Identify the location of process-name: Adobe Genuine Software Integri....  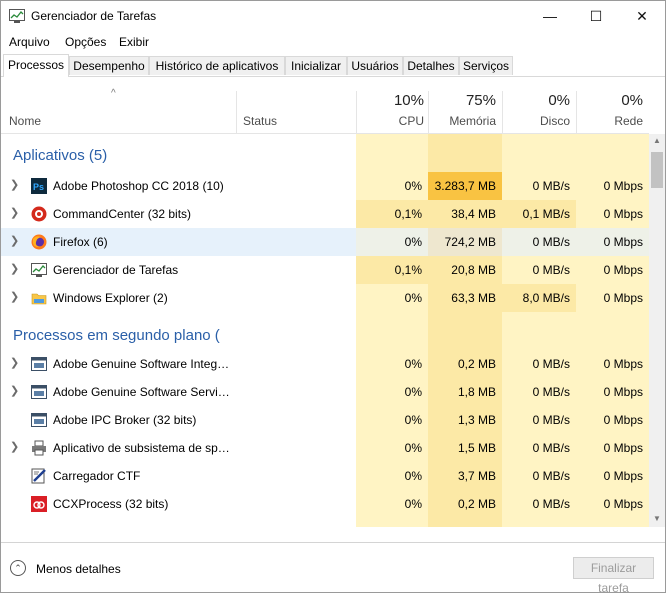
(142, 364).